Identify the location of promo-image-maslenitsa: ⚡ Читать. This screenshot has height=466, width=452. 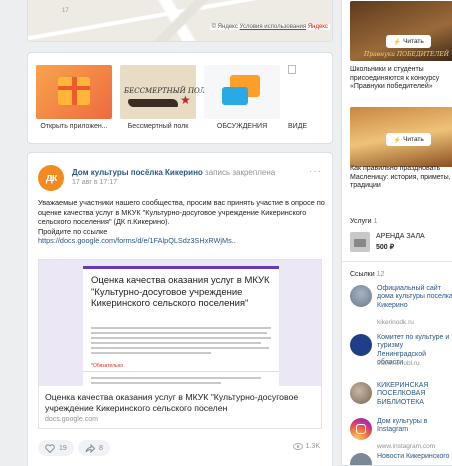
(401, 137).